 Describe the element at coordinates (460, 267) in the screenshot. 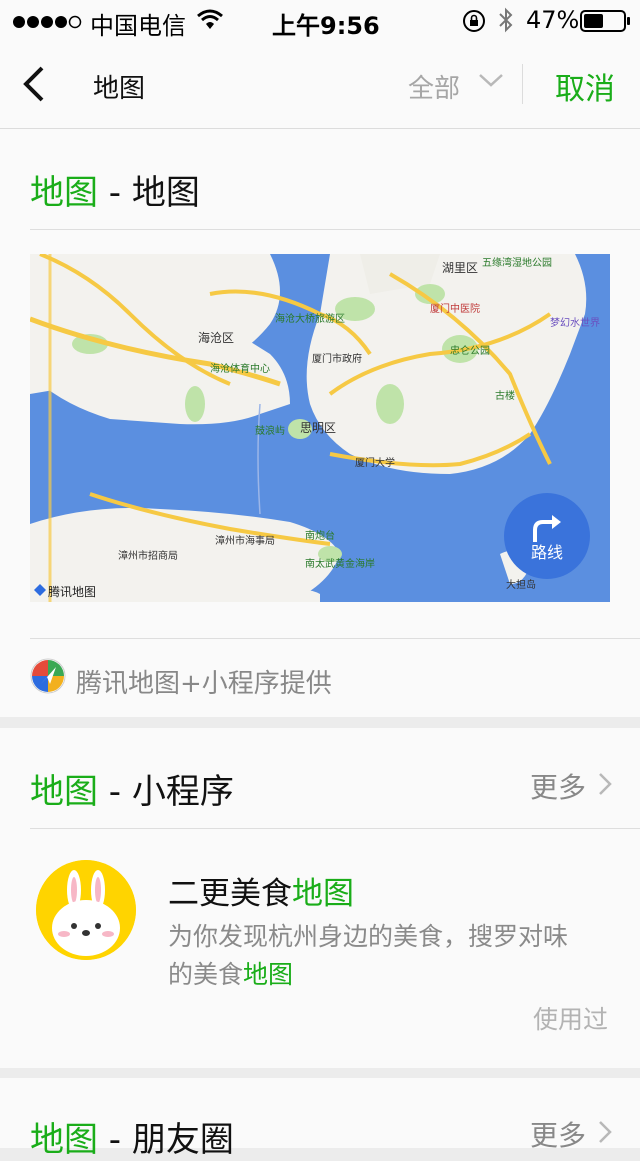

I see `map-label: 湖里区` at that location.